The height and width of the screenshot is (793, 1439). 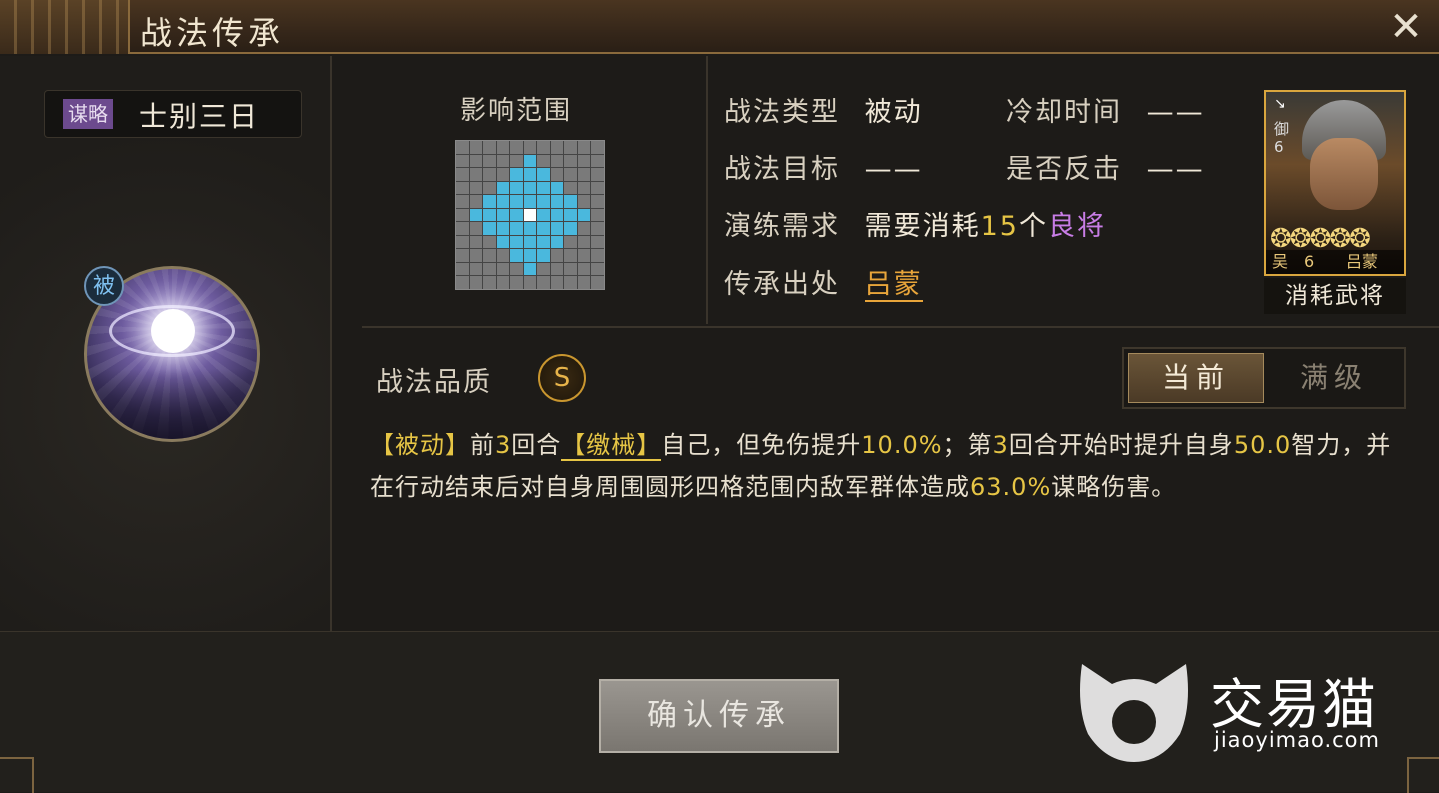 What do you see at coordinates (1105, 109) in the screenshot?
I see `info-row-cooldown: 冷却时间 ——` at bounding box center [1105, 109].